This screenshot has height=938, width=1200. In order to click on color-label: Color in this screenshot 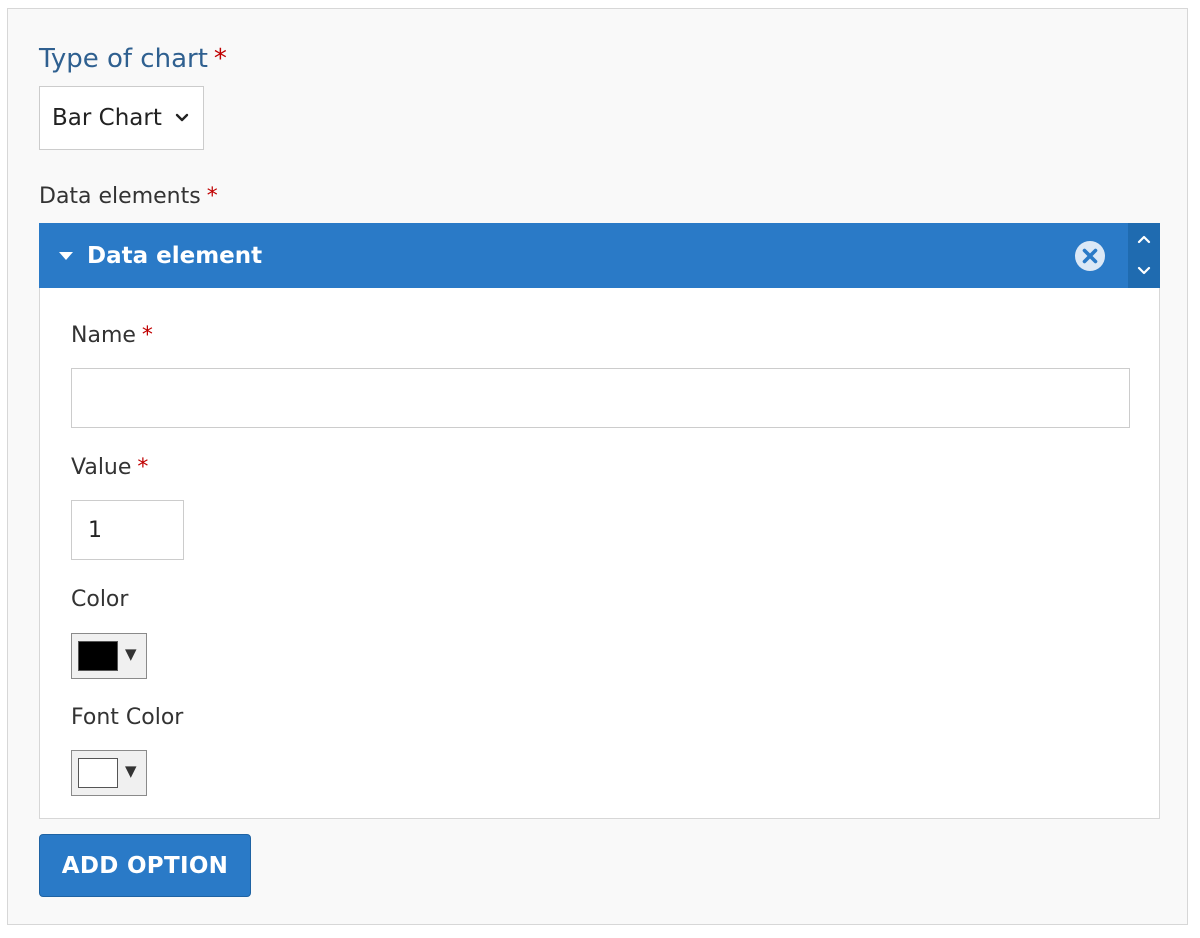, I will do `click(99, 600)`.